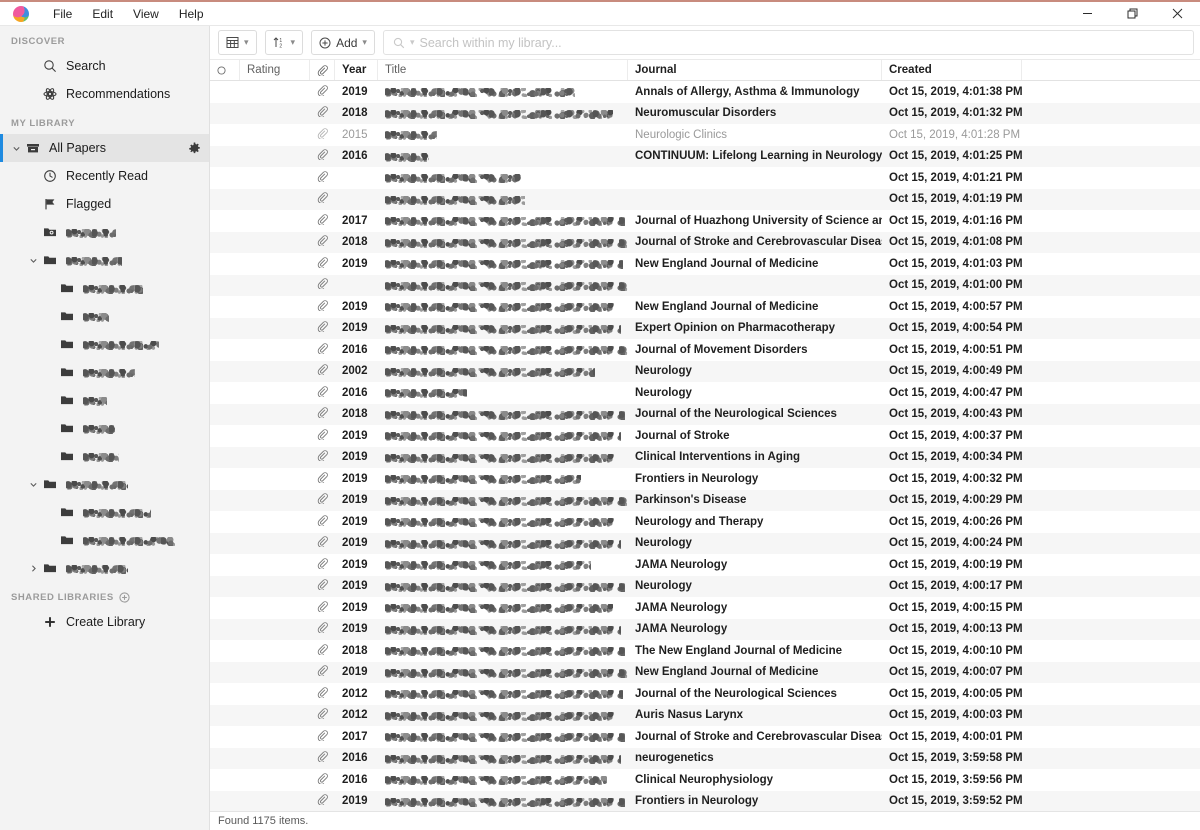 This screenshot has width=1200, height=830. Describe the element at coordinates (104, 66) in the screenshot. I see `sidebar-item-search: Search` at that location.